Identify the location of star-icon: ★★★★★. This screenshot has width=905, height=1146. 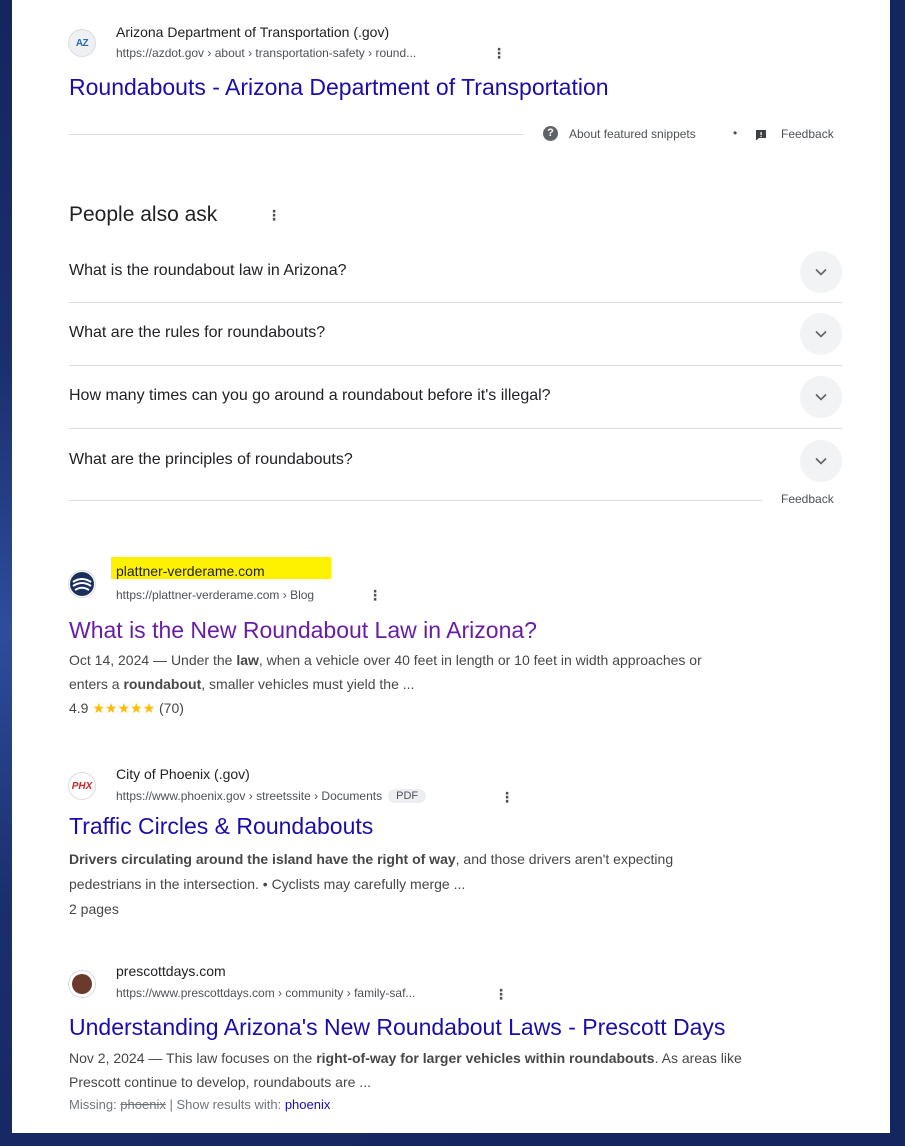
(124, 708).